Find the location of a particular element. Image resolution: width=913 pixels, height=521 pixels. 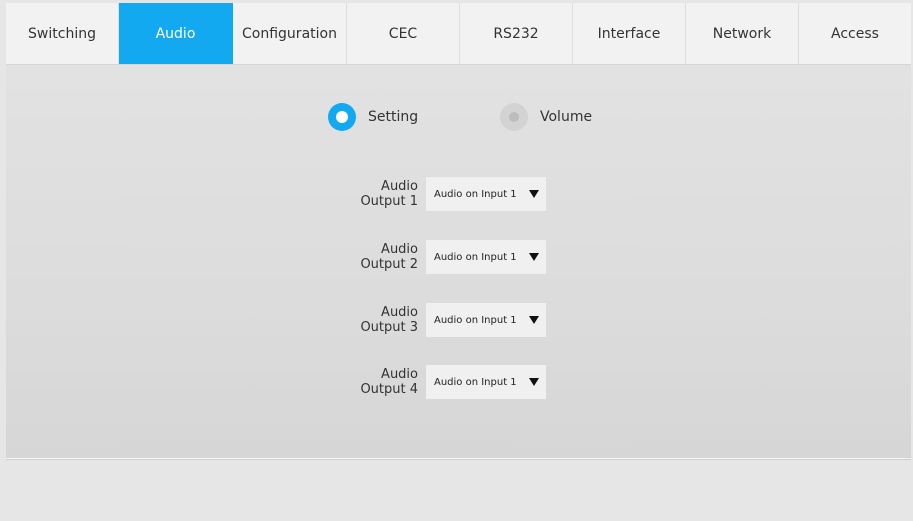

volume-radio-label: Volume is located at coordinates (566, 117).